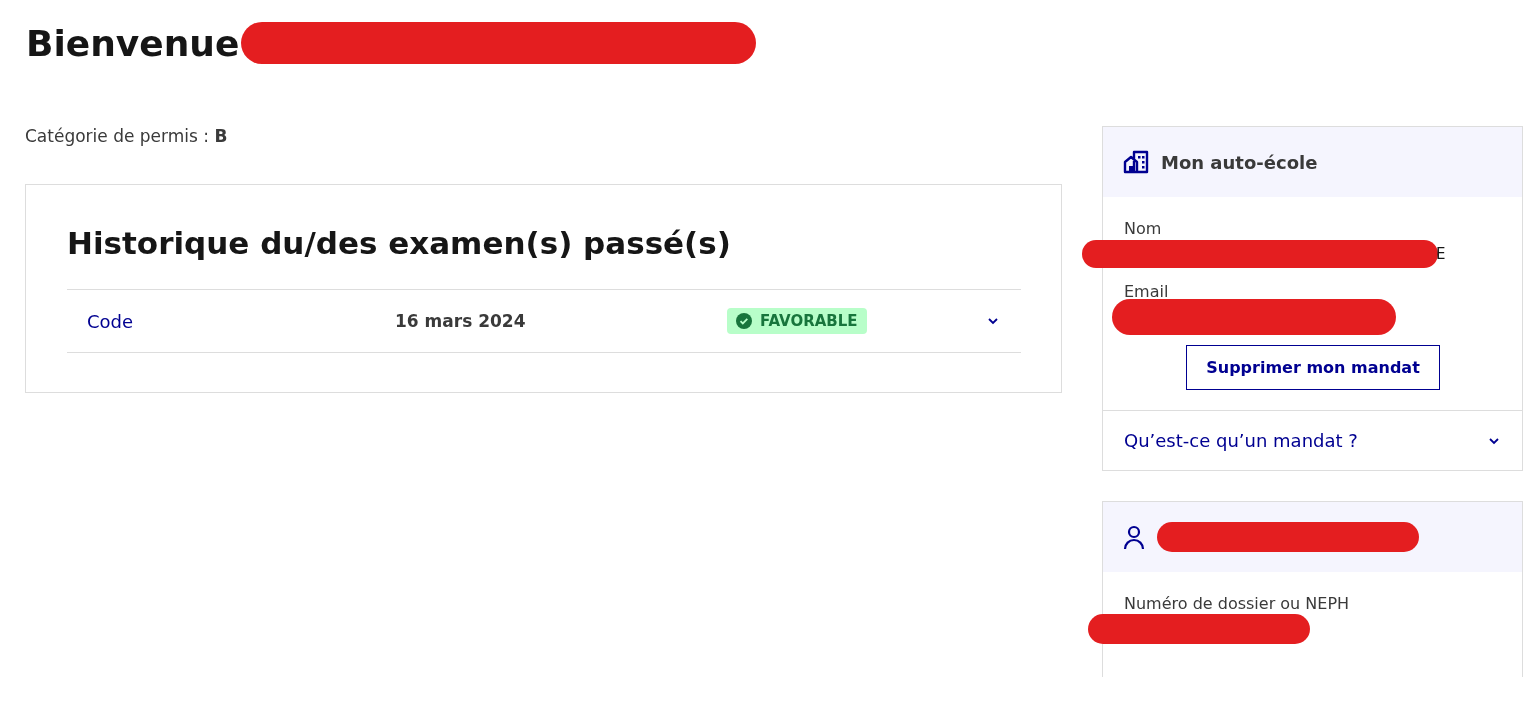 The image size is (1530, 706). What do you see at coordinates (1239, 162) in the screenshot?
I see `card-title: Mon auto-école` at bounding box center [1239, 162].